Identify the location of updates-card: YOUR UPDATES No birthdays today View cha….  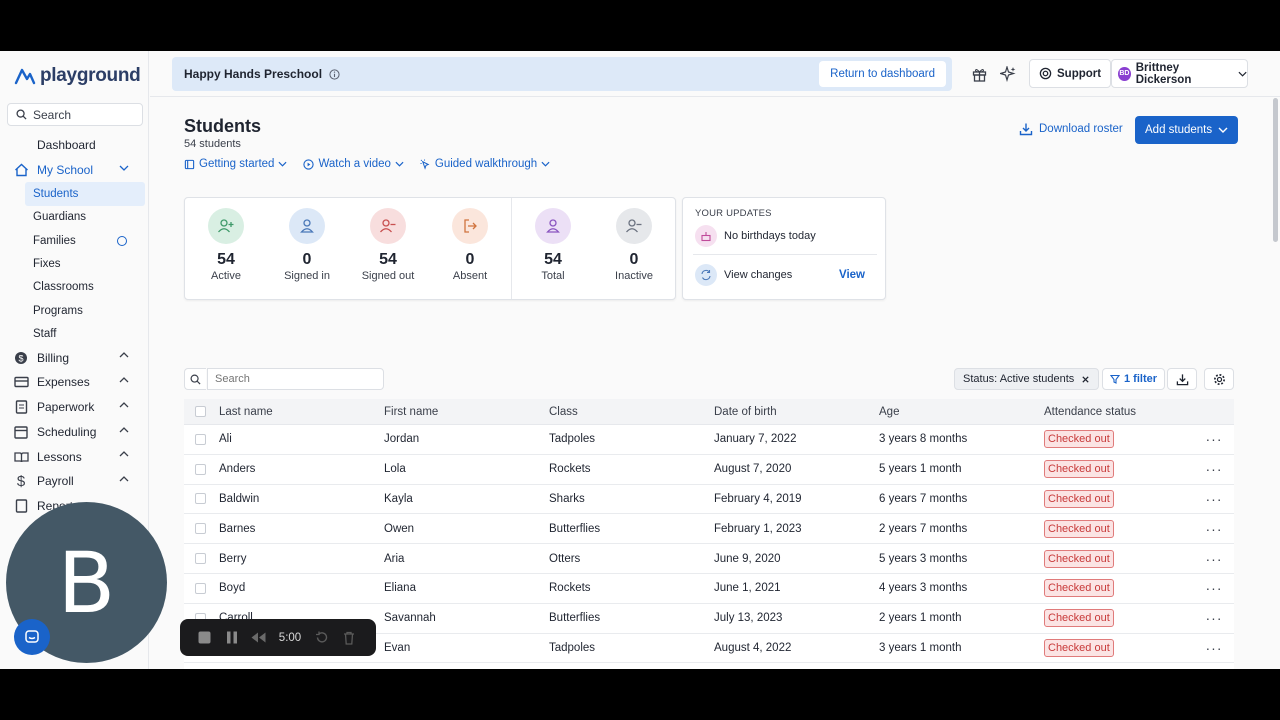
(784, 248).